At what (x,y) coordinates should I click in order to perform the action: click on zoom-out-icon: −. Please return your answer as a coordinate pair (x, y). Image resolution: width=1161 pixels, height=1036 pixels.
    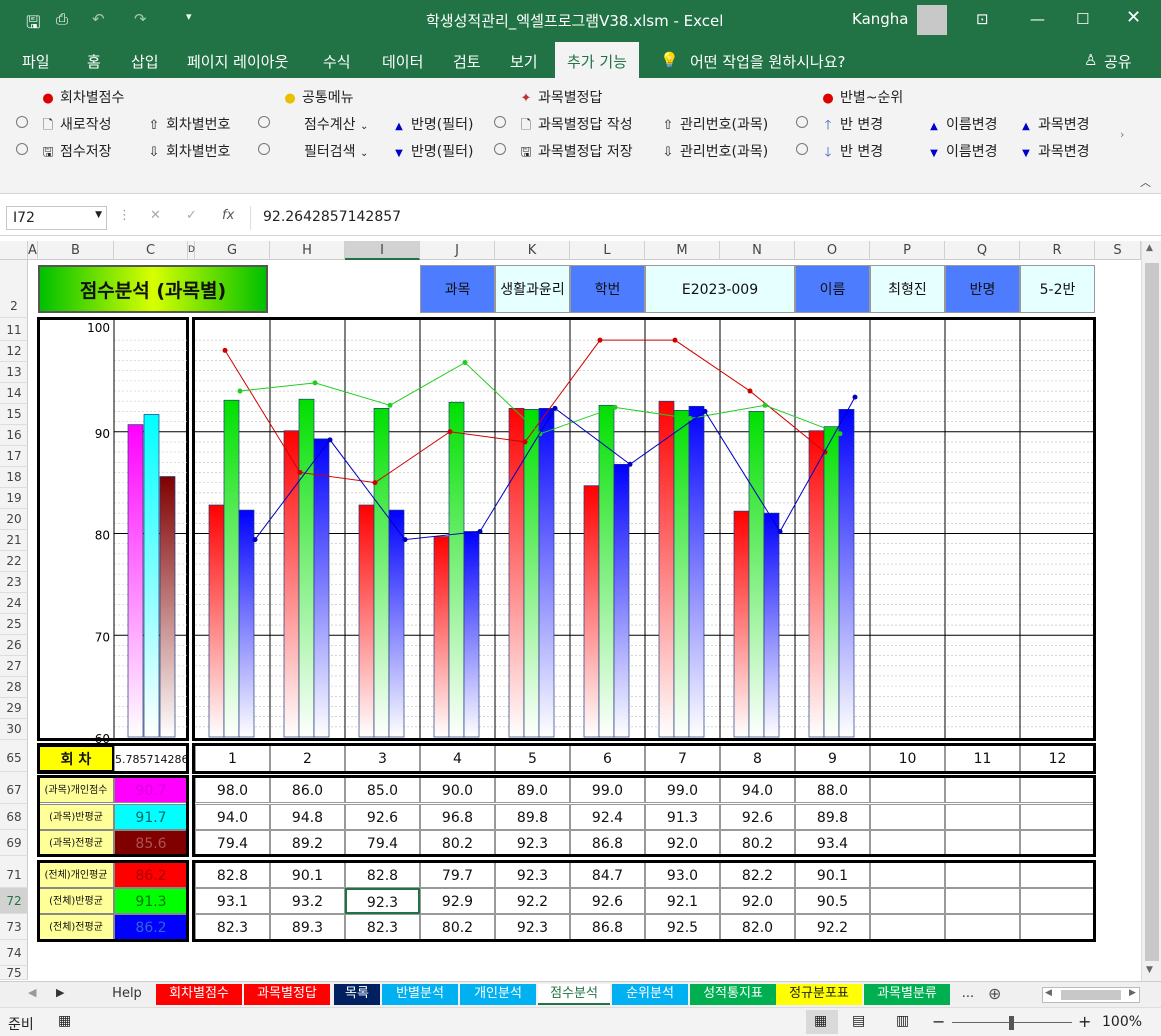
    Looking at the image, I should click on (938, 1021).